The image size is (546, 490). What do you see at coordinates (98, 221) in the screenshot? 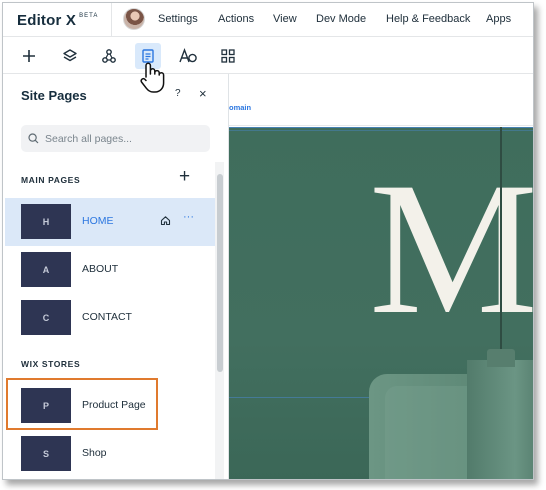
I see `page-name: HOME` at bounding box center [98, 221].